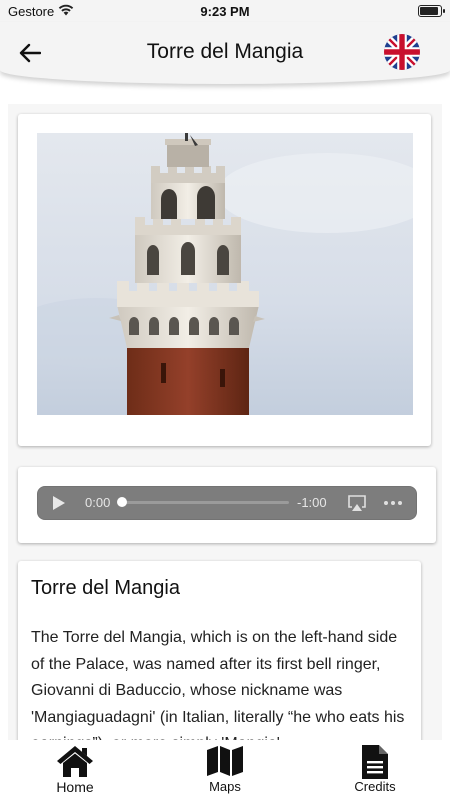 The height and width of the screenshot is (800, 450). Describe the element at coordinates (105, 588) in the screenshot. I see `description-title: Torre del Mangia` at that location.